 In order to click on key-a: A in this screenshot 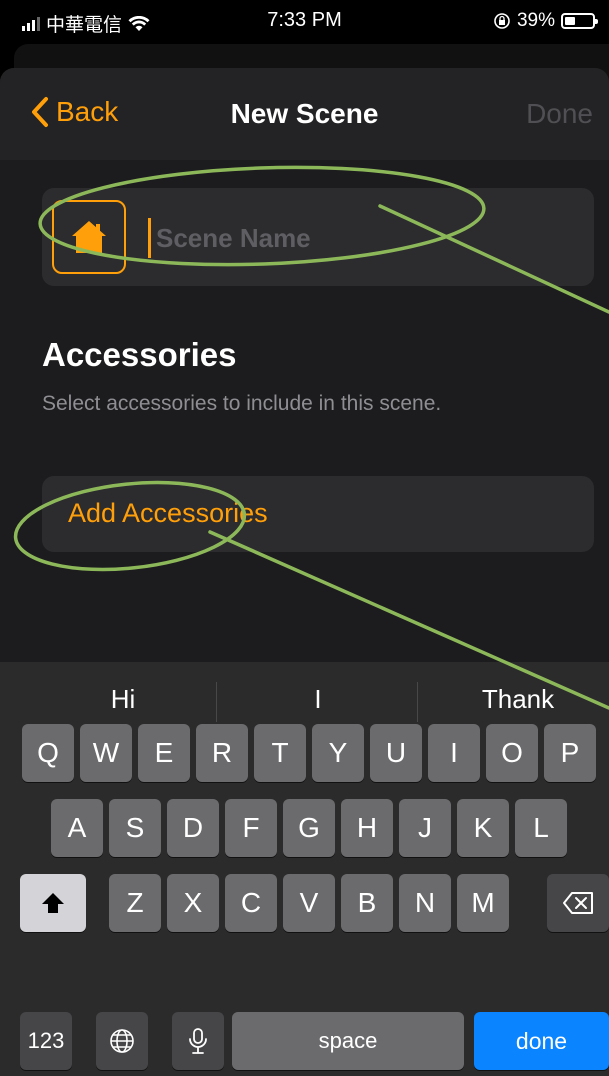, I will do `click(77, 828)`.